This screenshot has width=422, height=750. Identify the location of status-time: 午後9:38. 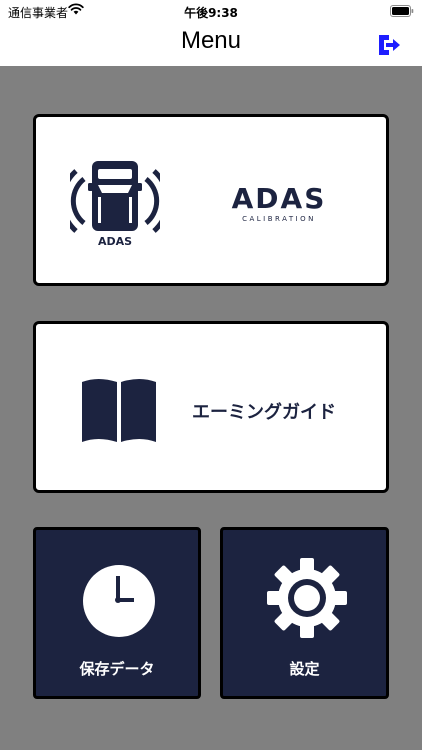
(211, 13).